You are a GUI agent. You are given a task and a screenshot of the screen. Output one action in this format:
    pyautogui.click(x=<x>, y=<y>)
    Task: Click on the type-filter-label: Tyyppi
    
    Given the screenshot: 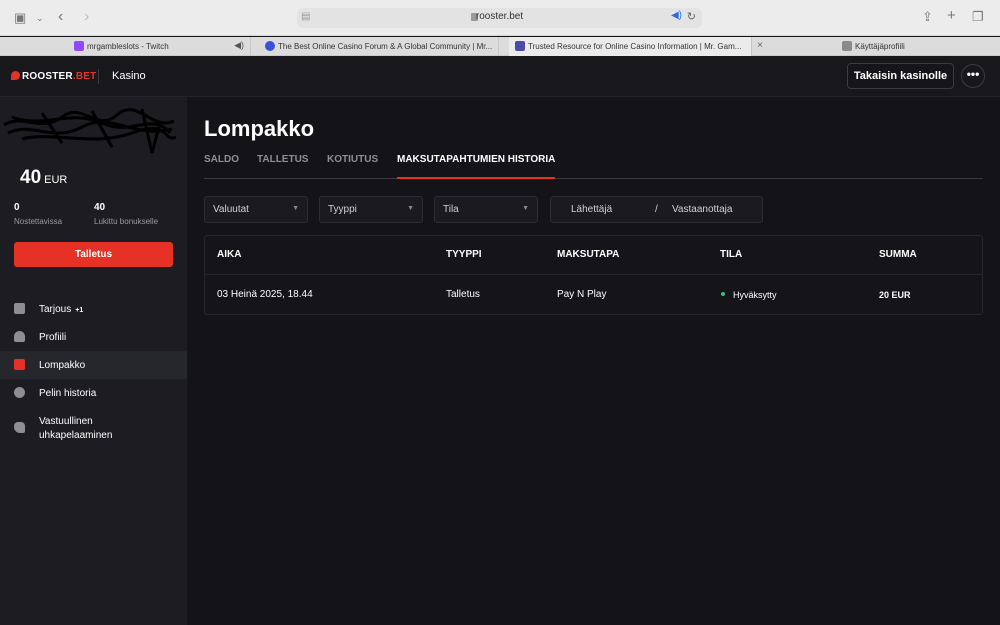 What is the action you would take?
    pyautogui.click(x=342, y=209)
    